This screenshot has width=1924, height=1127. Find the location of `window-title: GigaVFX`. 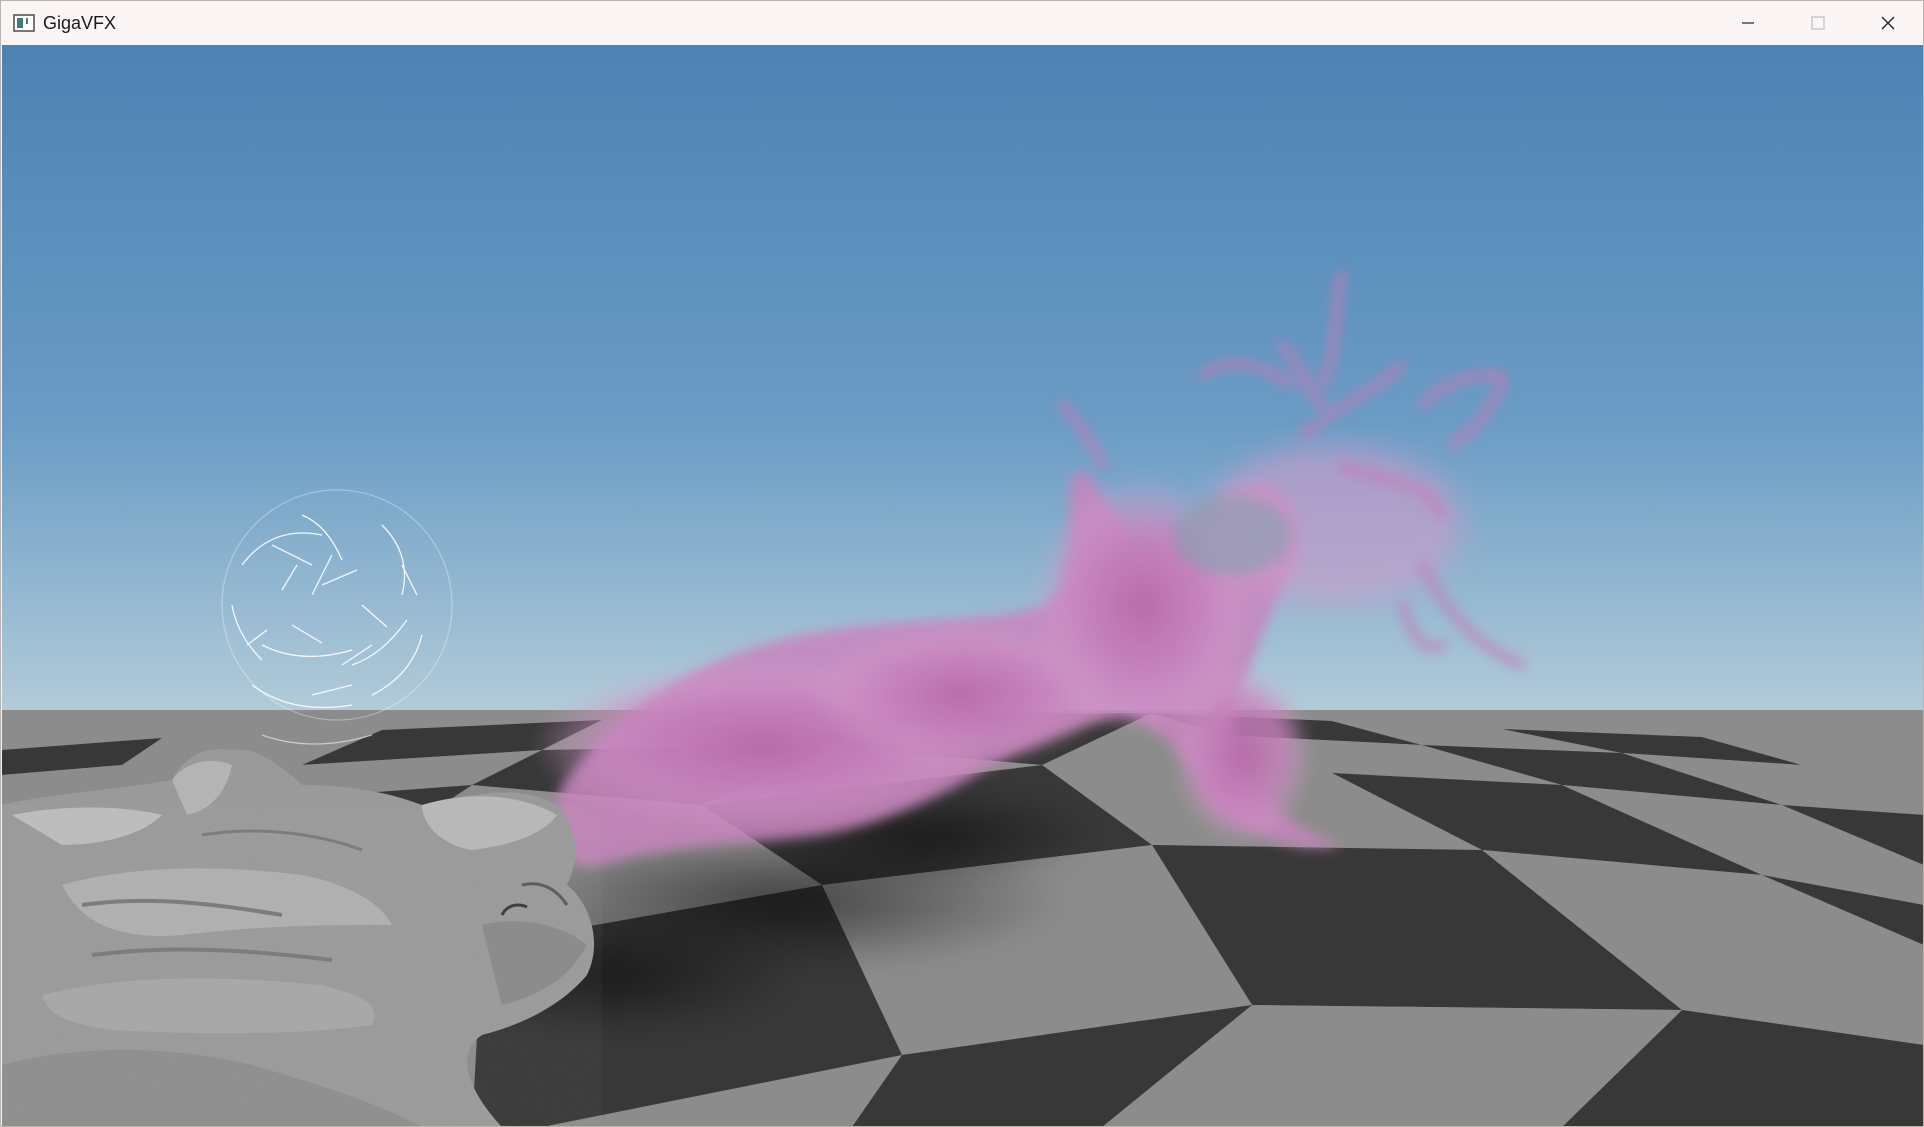

window-title: GigaVFX is located at coordinates (80, 22).